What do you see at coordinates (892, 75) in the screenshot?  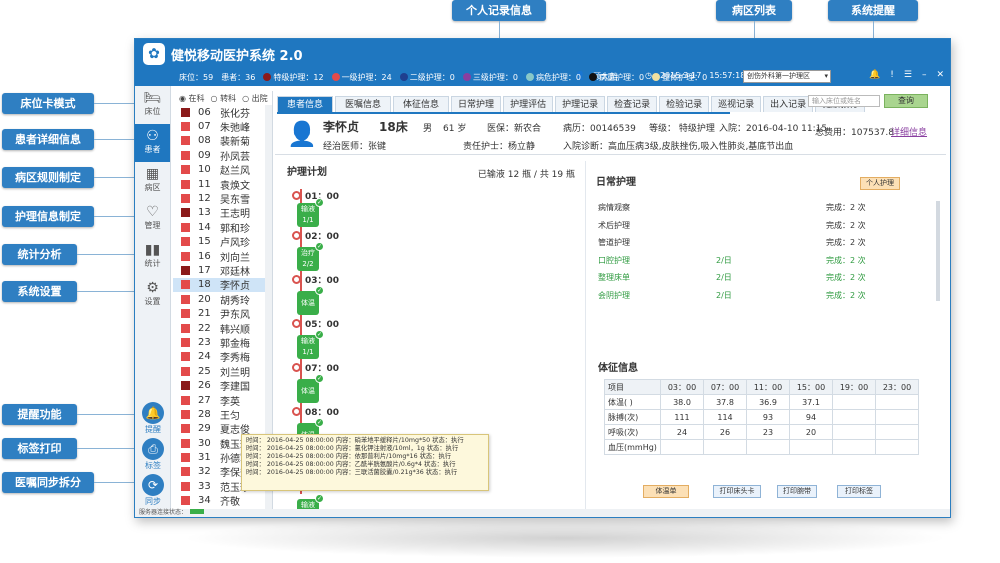 I see `help-icon: !` at bounding box center [892, 75].